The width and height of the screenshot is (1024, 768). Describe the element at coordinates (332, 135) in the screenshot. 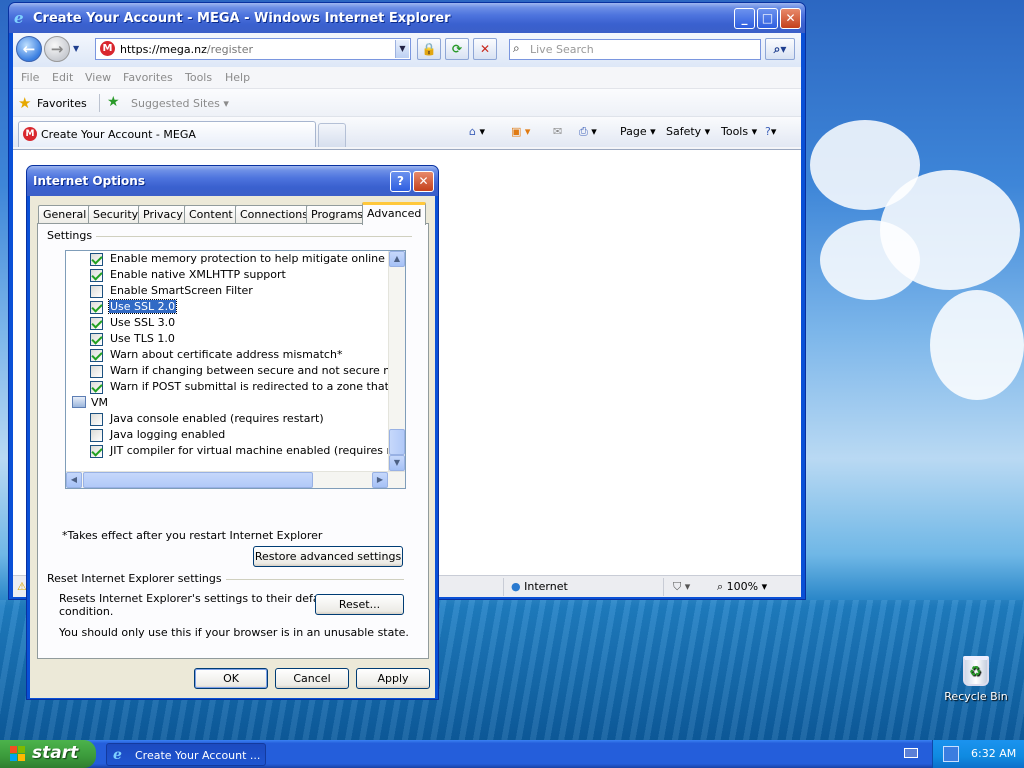

I see `new-tab-button` at that location.